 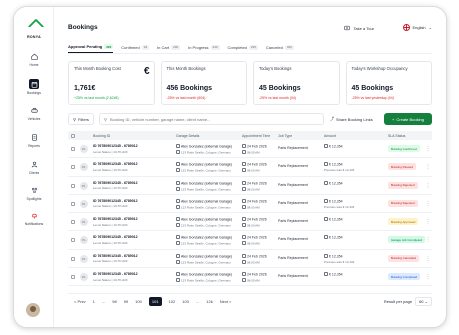 What do you see at coordinates (257, 256) in the screenshot?
I see `appointment-date: 24 Feb 2026` at bounding box center [257, 256].